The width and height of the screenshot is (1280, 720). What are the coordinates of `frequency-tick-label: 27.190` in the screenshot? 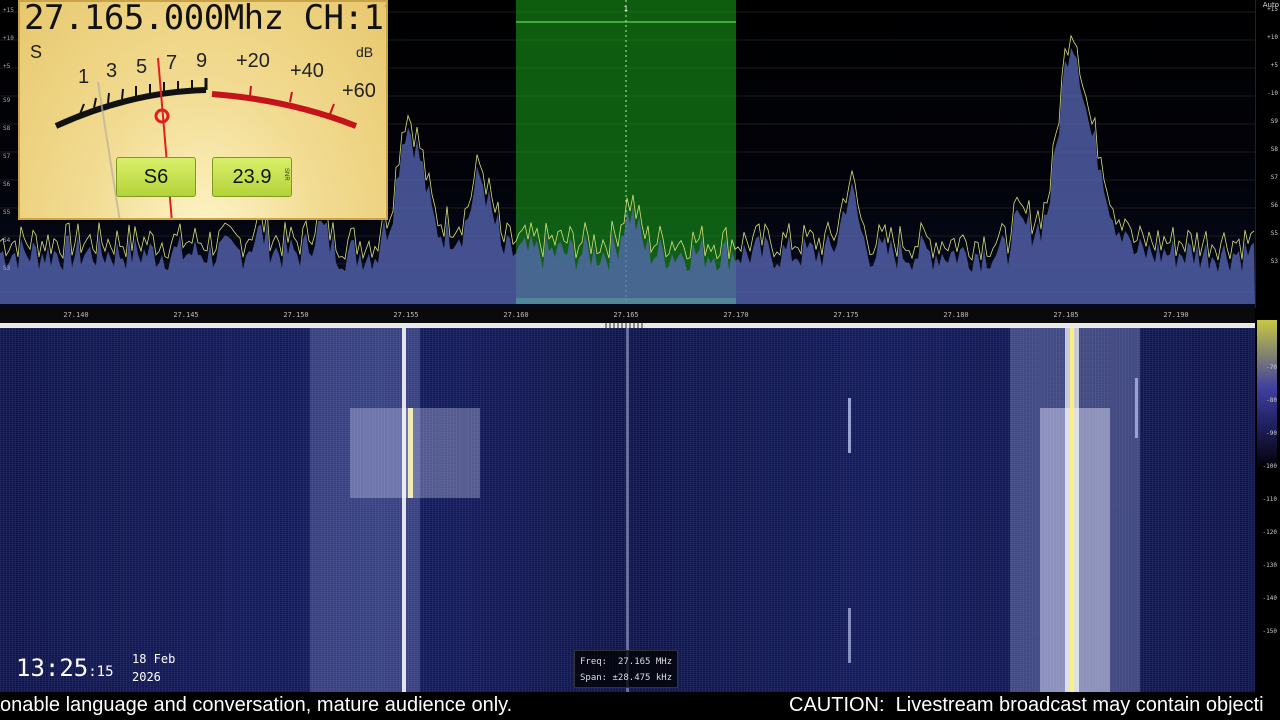 It's located at (1176, 315).